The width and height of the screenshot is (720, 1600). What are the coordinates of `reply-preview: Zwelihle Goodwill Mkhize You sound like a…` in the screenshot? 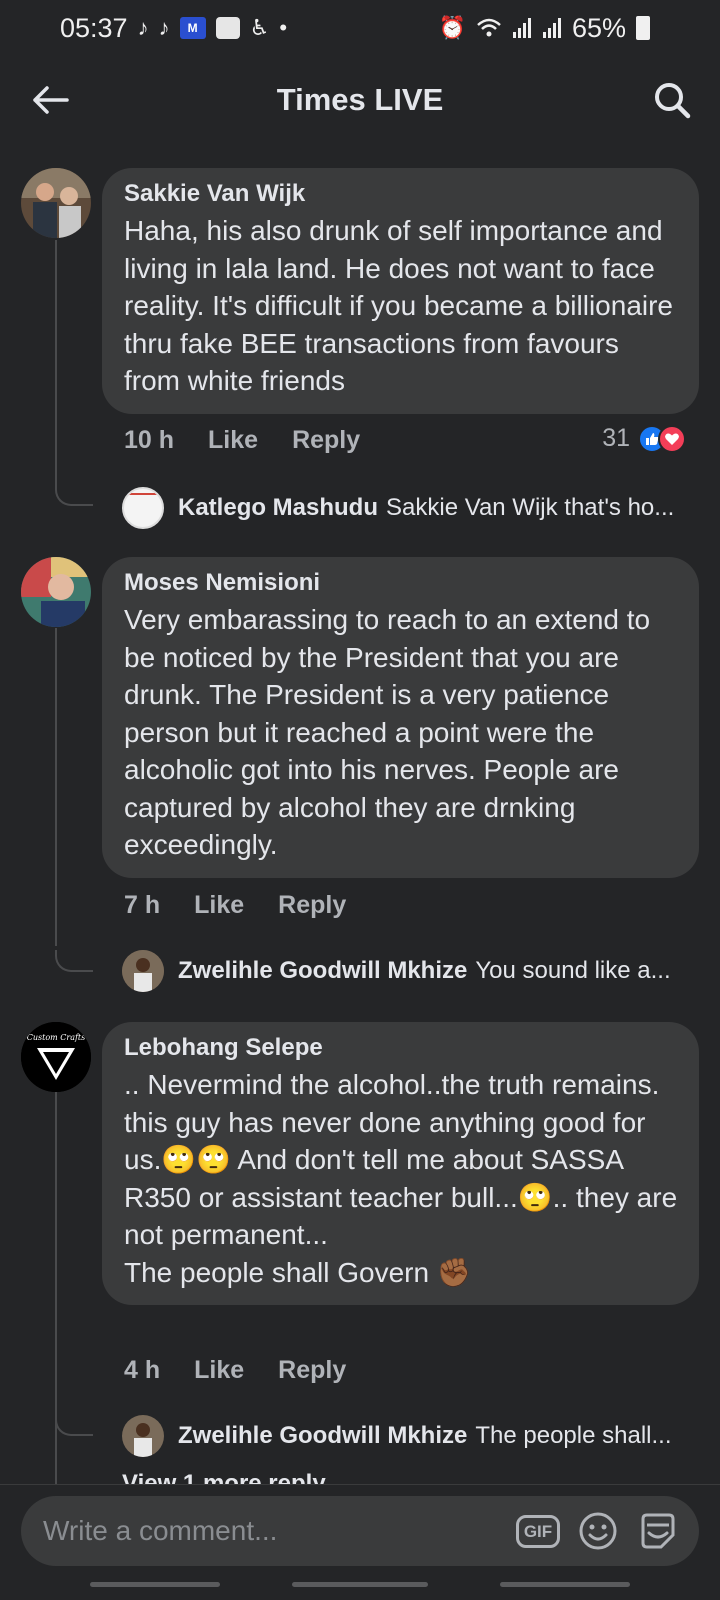 It's located at (412, 971).